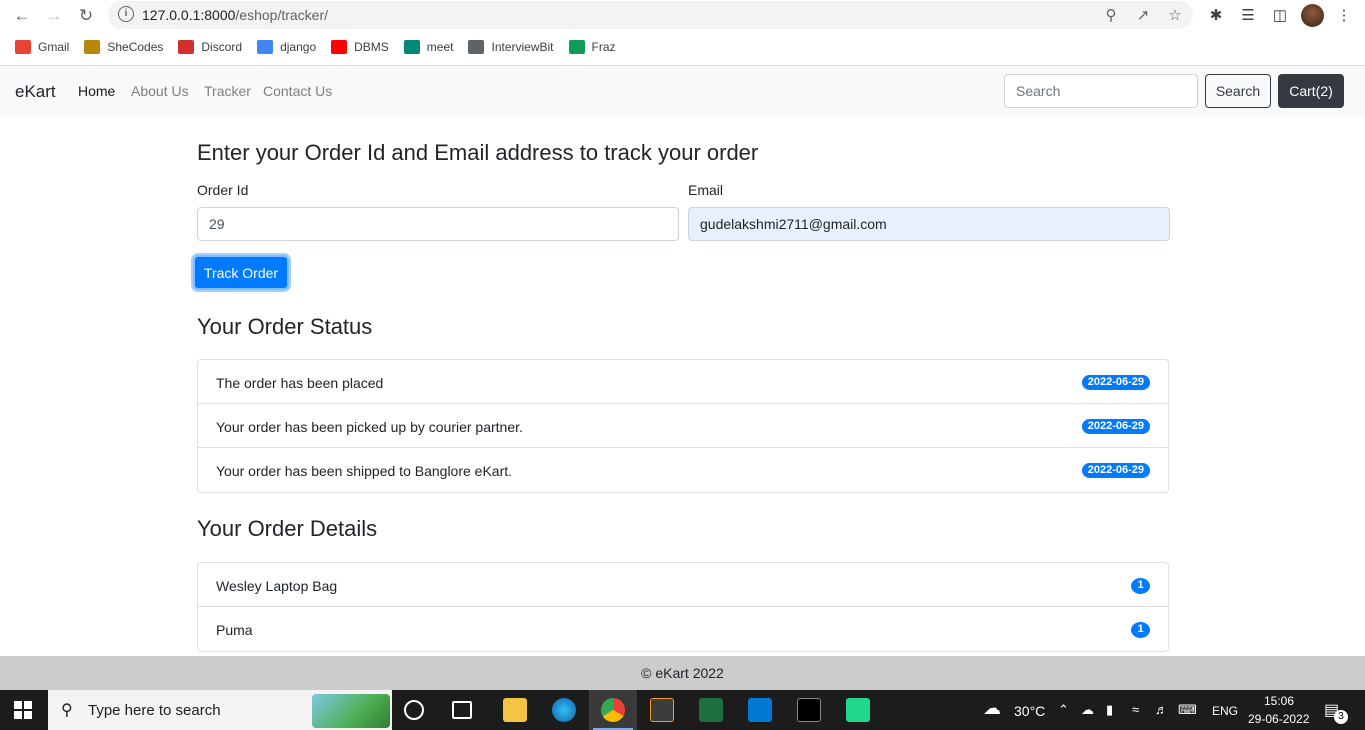 Image resolution: width=1365 pixels, height=730 pixels. What do you see at coordinates (1063, 710) in the screenshot?
I see `tray-chevron-icon: ⌃` at bounding box center [1063, 710].